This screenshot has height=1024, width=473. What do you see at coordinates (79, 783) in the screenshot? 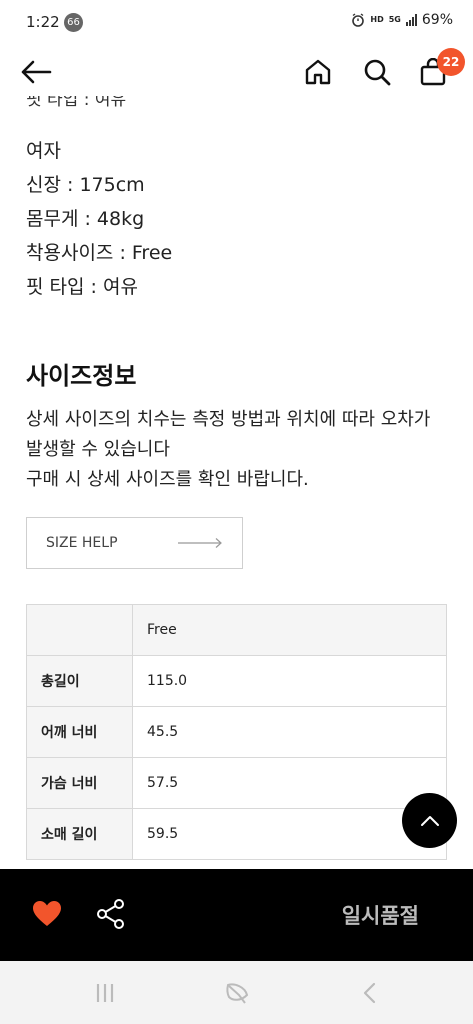
I see `row-label: 가슴 너비` at bounding box center [79, 783].